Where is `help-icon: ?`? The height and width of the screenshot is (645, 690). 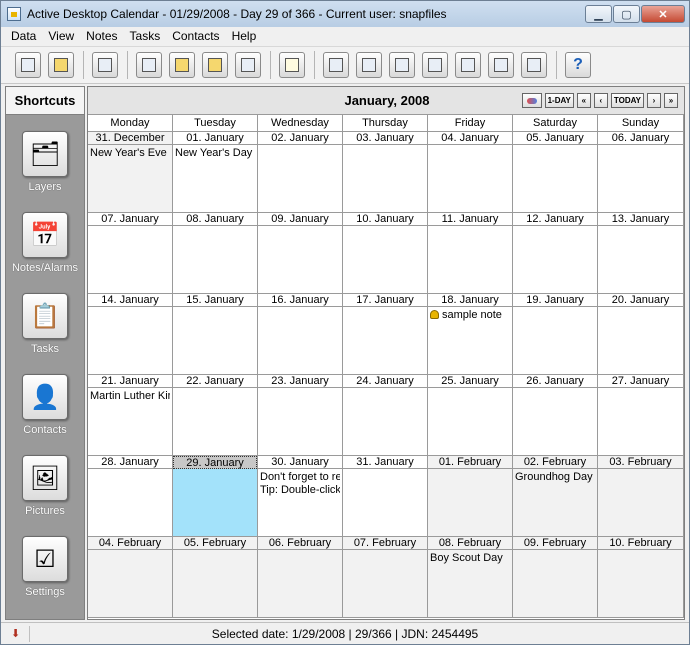
help-icon: ? is located at coordinates (578, 65).